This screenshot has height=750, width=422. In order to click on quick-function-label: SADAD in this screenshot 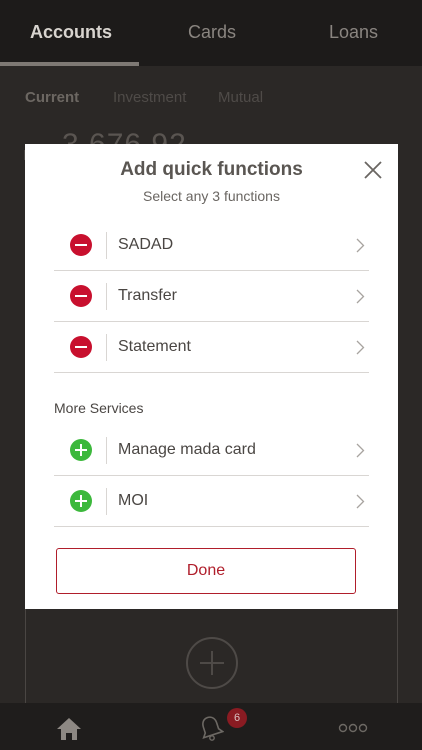, I will do `click(146, 244)`.